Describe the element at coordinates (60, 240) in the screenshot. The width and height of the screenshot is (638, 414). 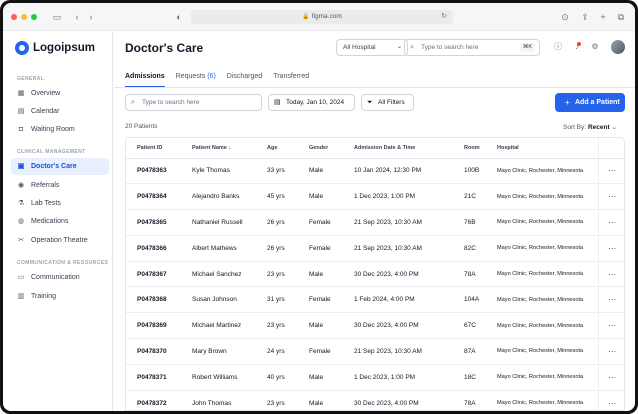
I see `sidebar-item-operation-theatre: ✂ Operation Theatre` at that location.